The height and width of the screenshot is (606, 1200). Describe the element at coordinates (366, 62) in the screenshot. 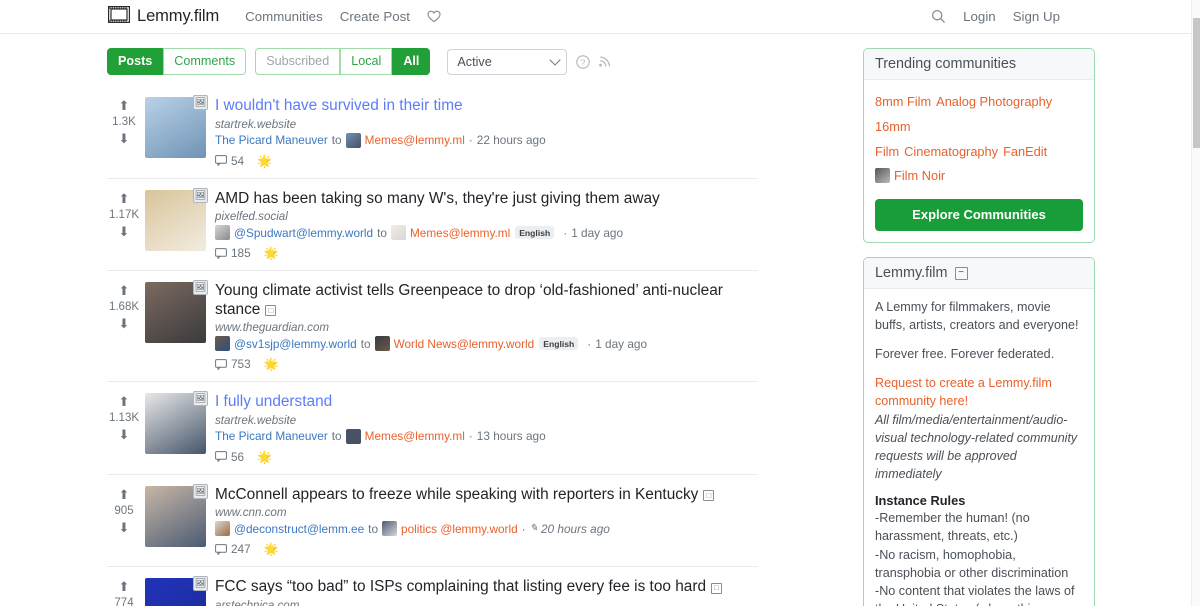

I see `tab-local: Local` at that location.